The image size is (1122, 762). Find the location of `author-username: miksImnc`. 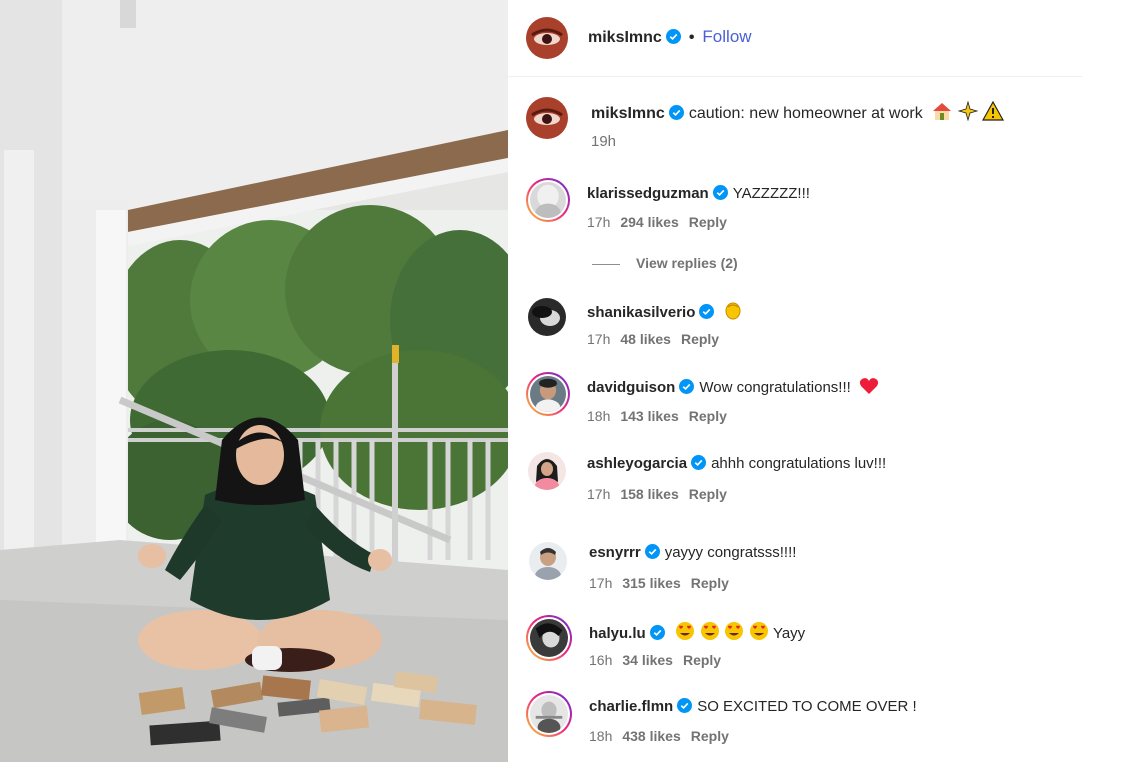

author-username: miksImnc is located at coordinates (625, 37).